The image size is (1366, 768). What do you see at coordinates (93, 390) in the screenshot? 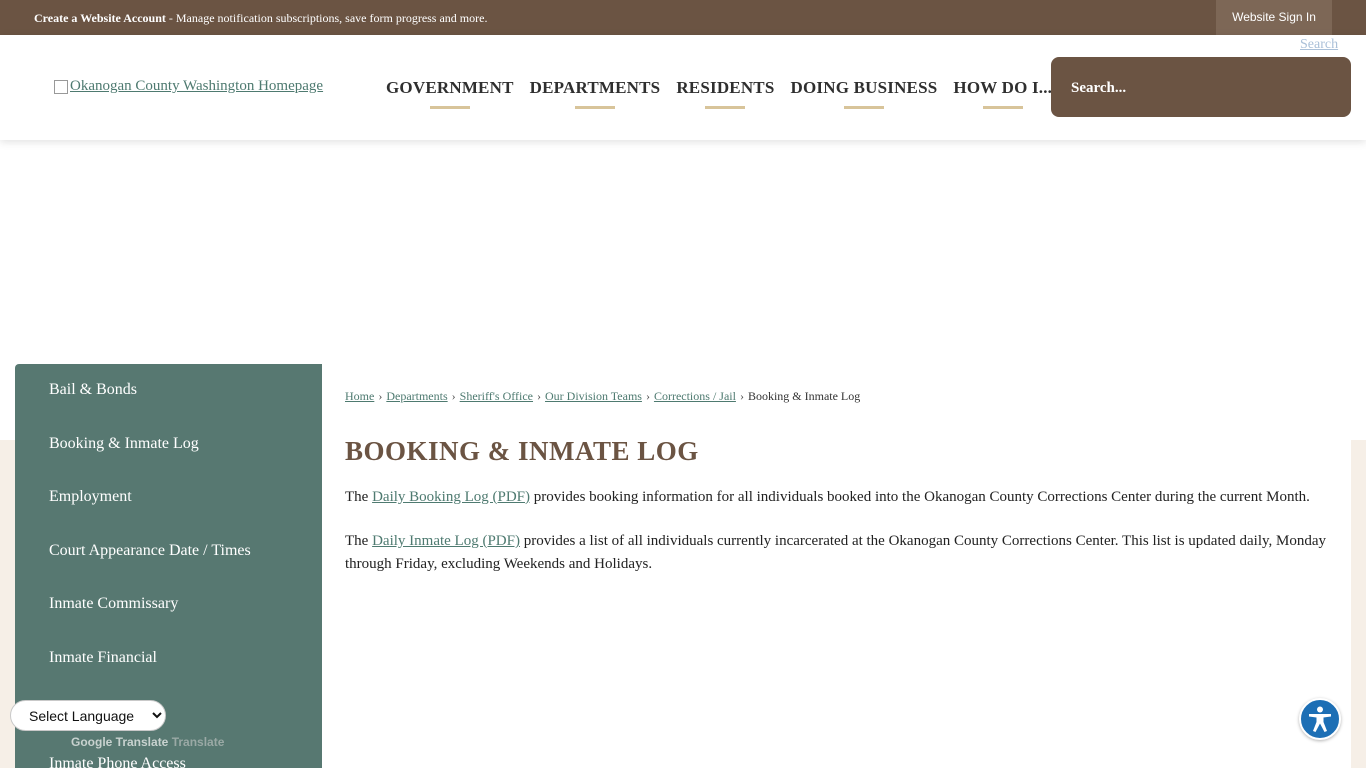
I see `sidebar-item-bail-bonds: Bail & Bonds` at bounding box center [93, 390].